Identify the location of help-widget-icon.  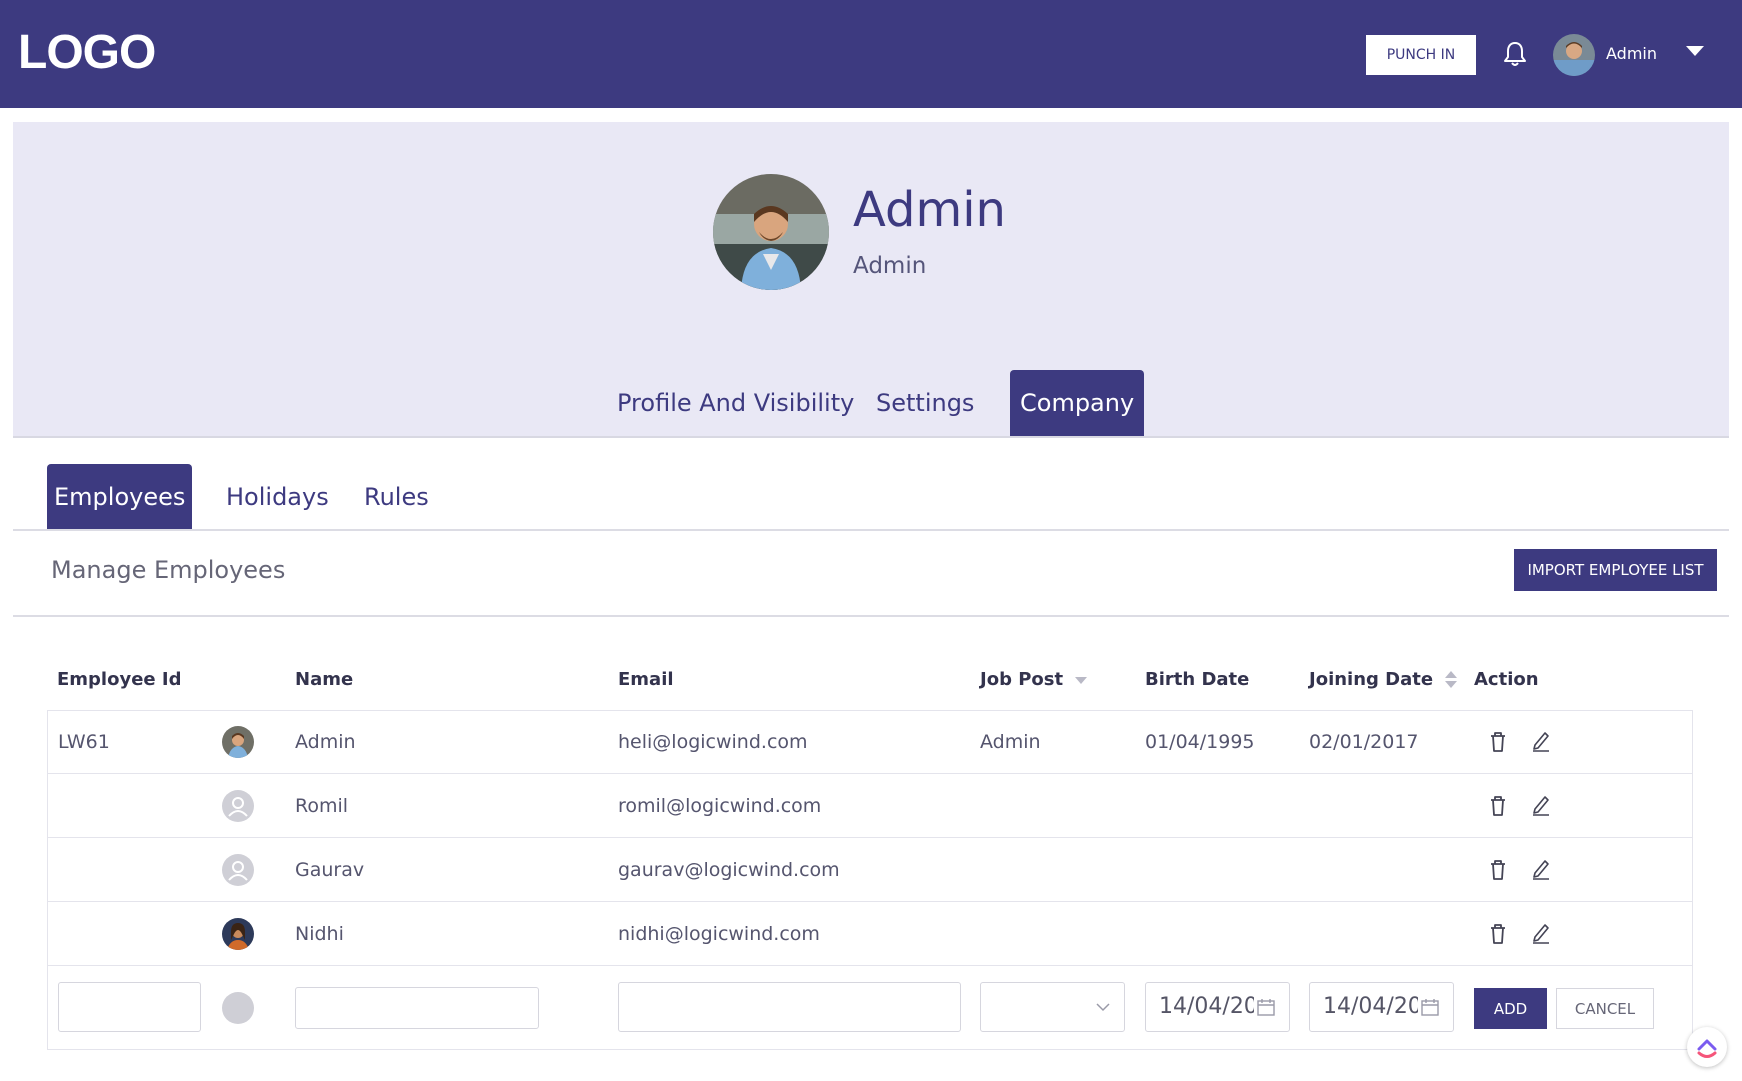
(1707, 1047).